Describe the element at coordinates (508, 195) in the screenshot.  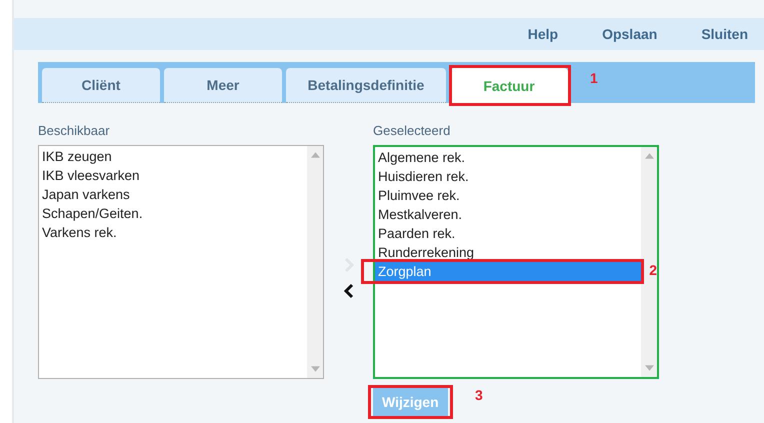
I see `list-item: Pluimvee rek.` at that location.